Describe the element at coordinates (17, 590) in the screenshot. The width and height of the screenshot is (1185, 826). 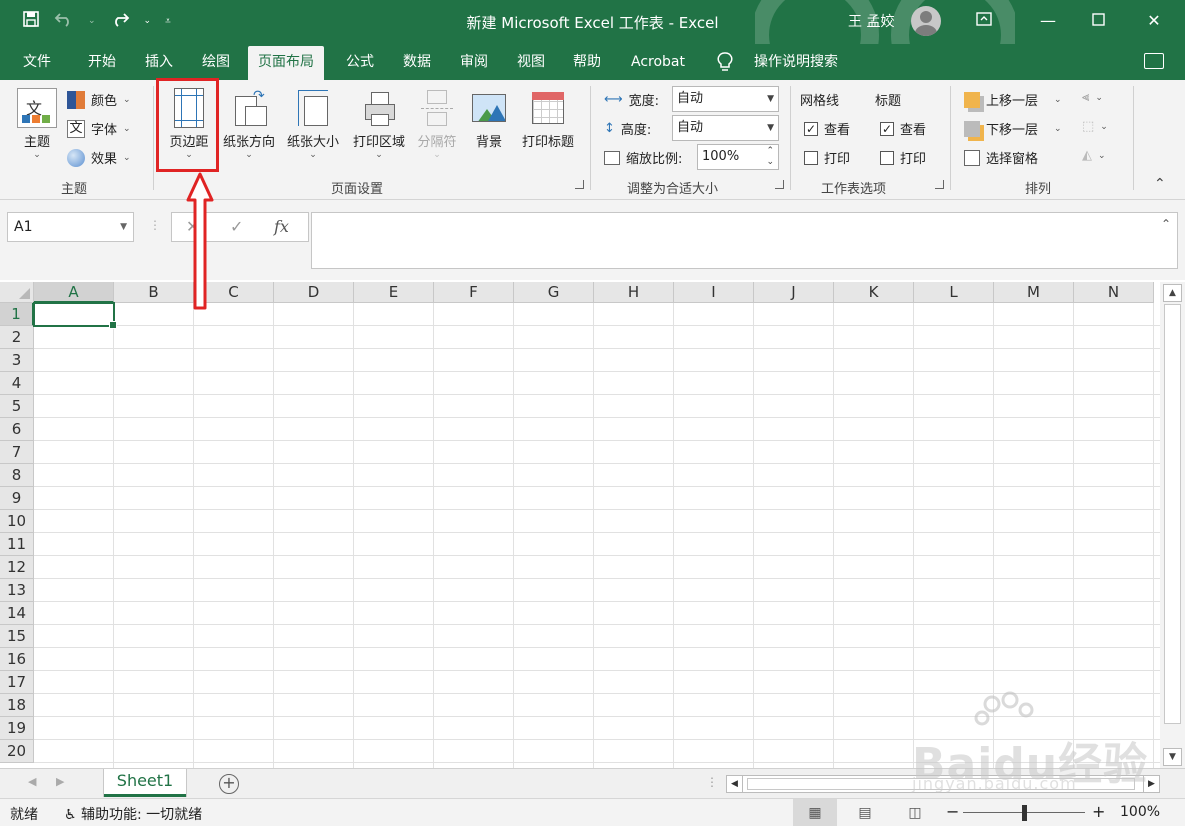
I see `row-header-13: 13` at that location.